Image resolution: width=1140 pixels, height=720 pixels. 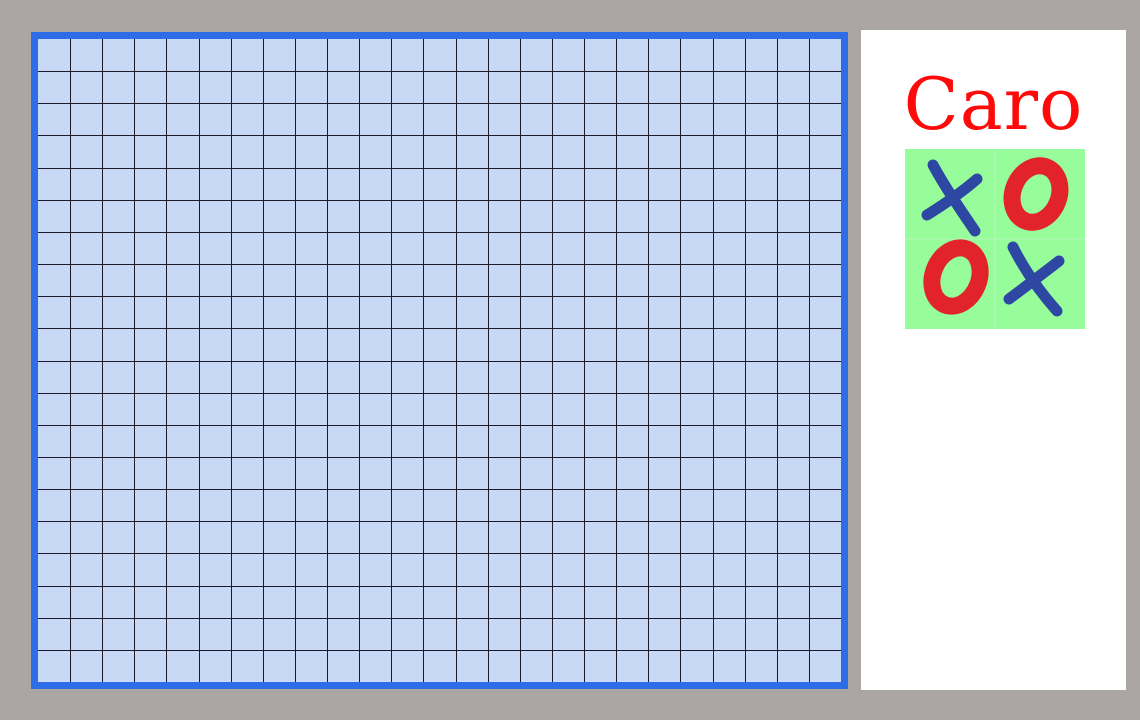 What do you see at coordinates (995, 239) in the screenshot?
I see `tic-tac-toe-logo` at bounding box center [995, 239].